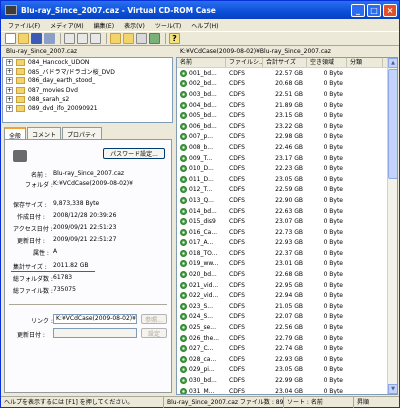  What do you see at coordinates (87, 108) in the screenshot?
I see `tree-item: +089_dvd_ifo_20090921` at bounding box center [87, 108].